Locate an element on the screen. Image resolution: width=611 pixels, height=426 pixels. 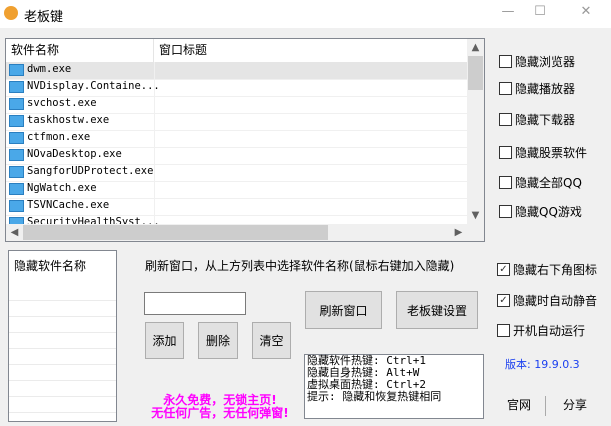
table-row: ctfmon.exe is located at coordinates (236, 139).